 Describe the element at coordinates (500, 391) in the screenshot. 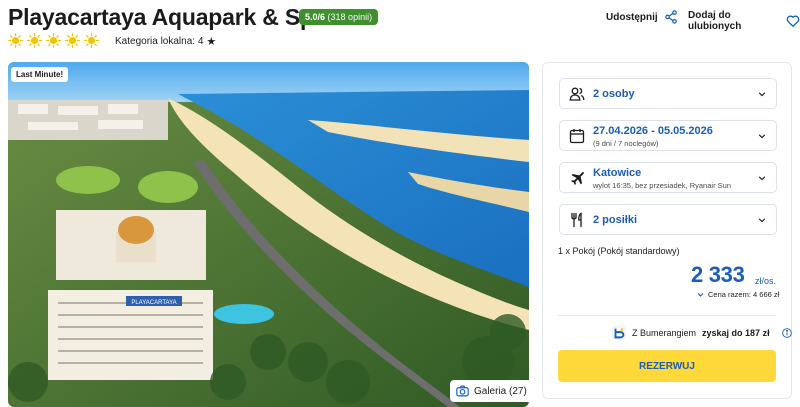

I see `gallery-label: Galeria (27)` at that location.